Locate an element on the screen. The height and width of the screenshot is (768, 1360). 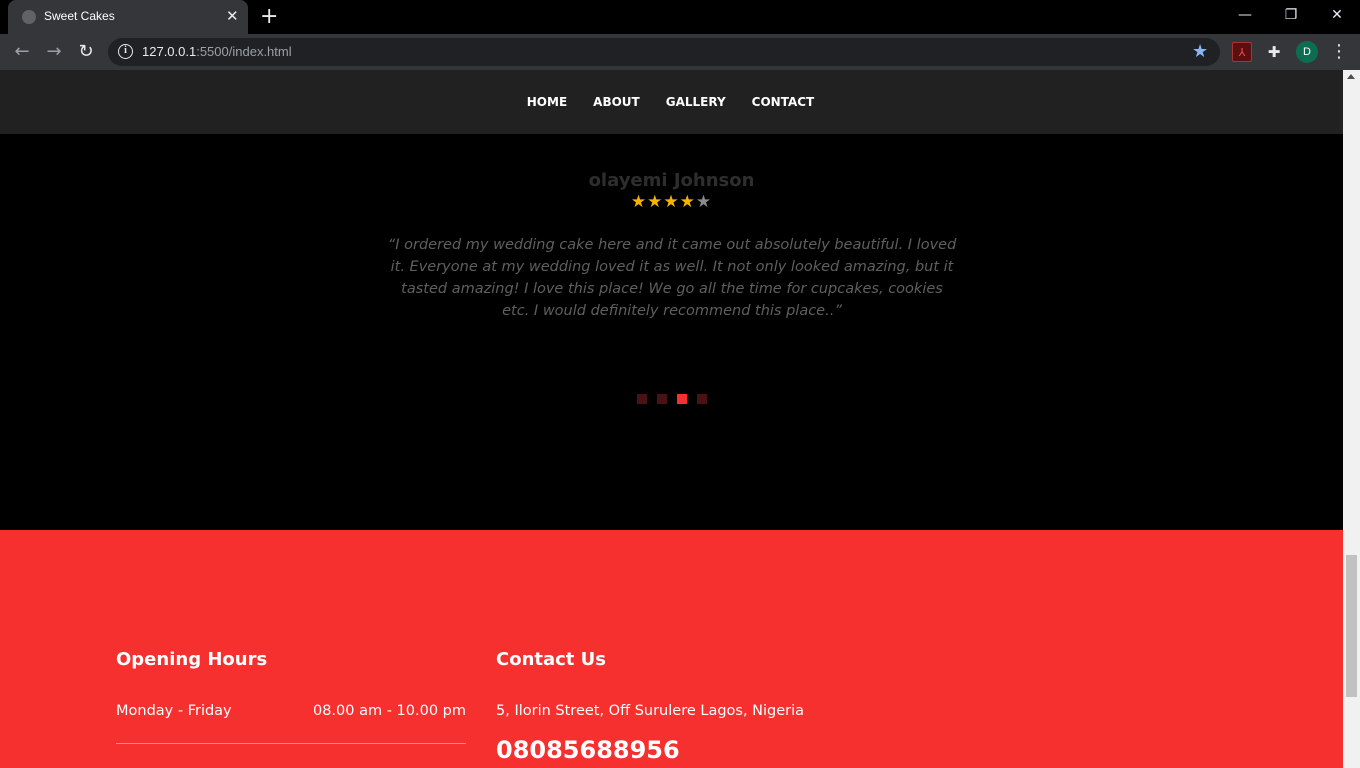
url-text: 127.0.0.1:5500/index.html is located at coordinates (217, 51).